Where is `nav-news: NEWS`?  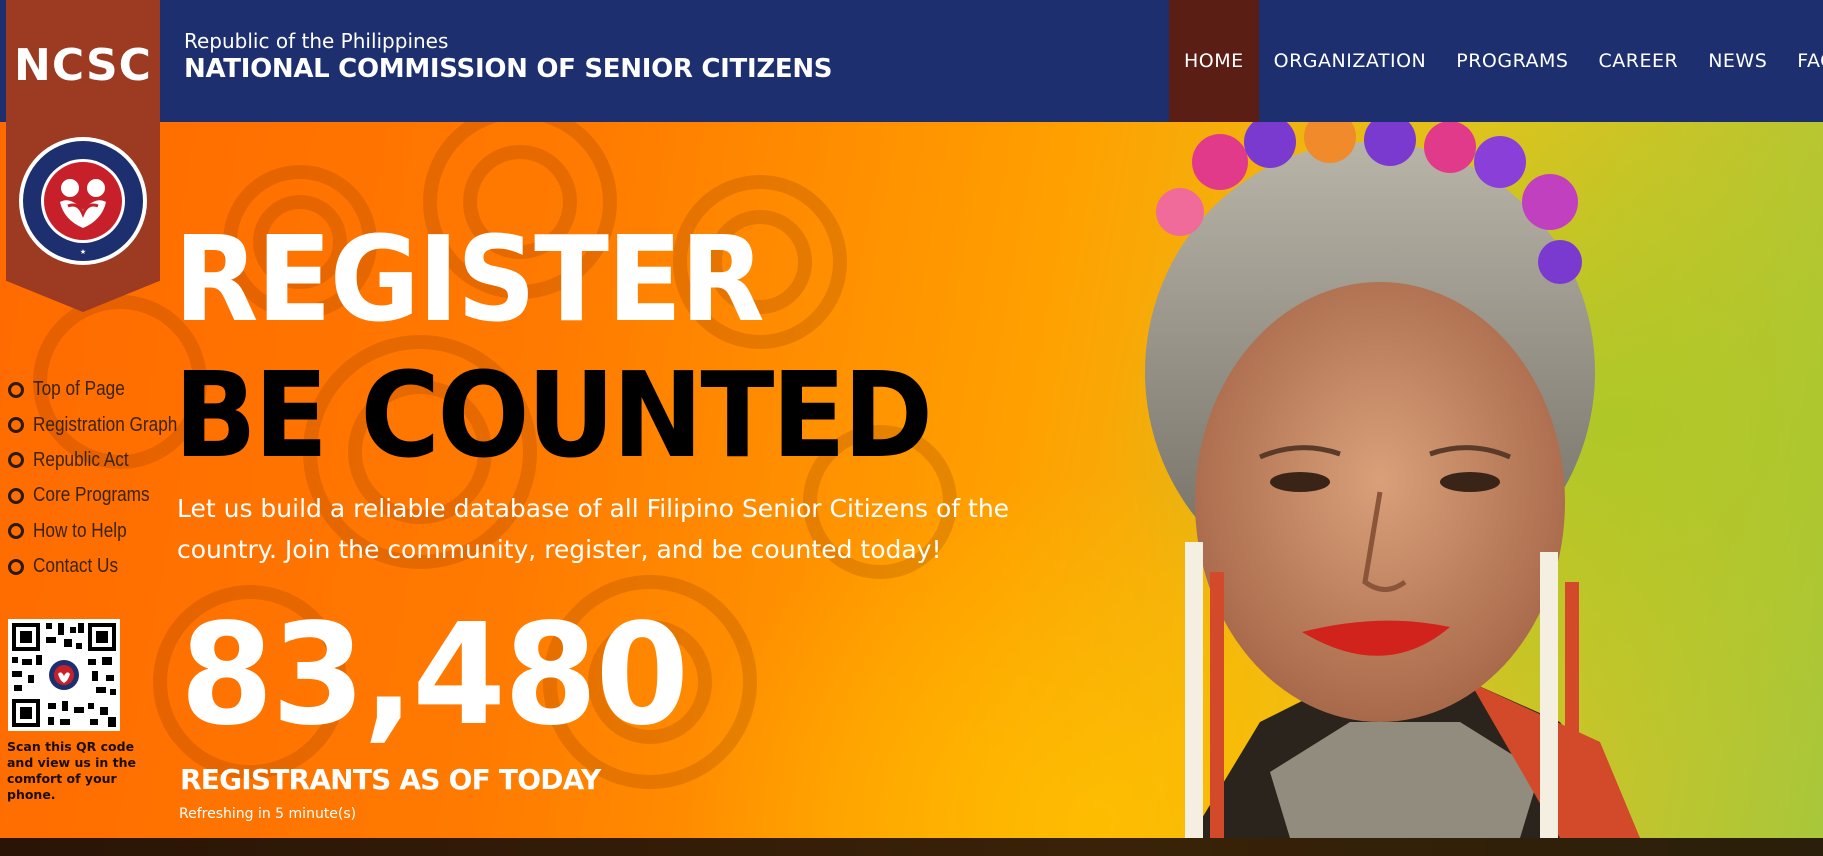
nav-news: NEWS is located at coordinates (1737, 61).